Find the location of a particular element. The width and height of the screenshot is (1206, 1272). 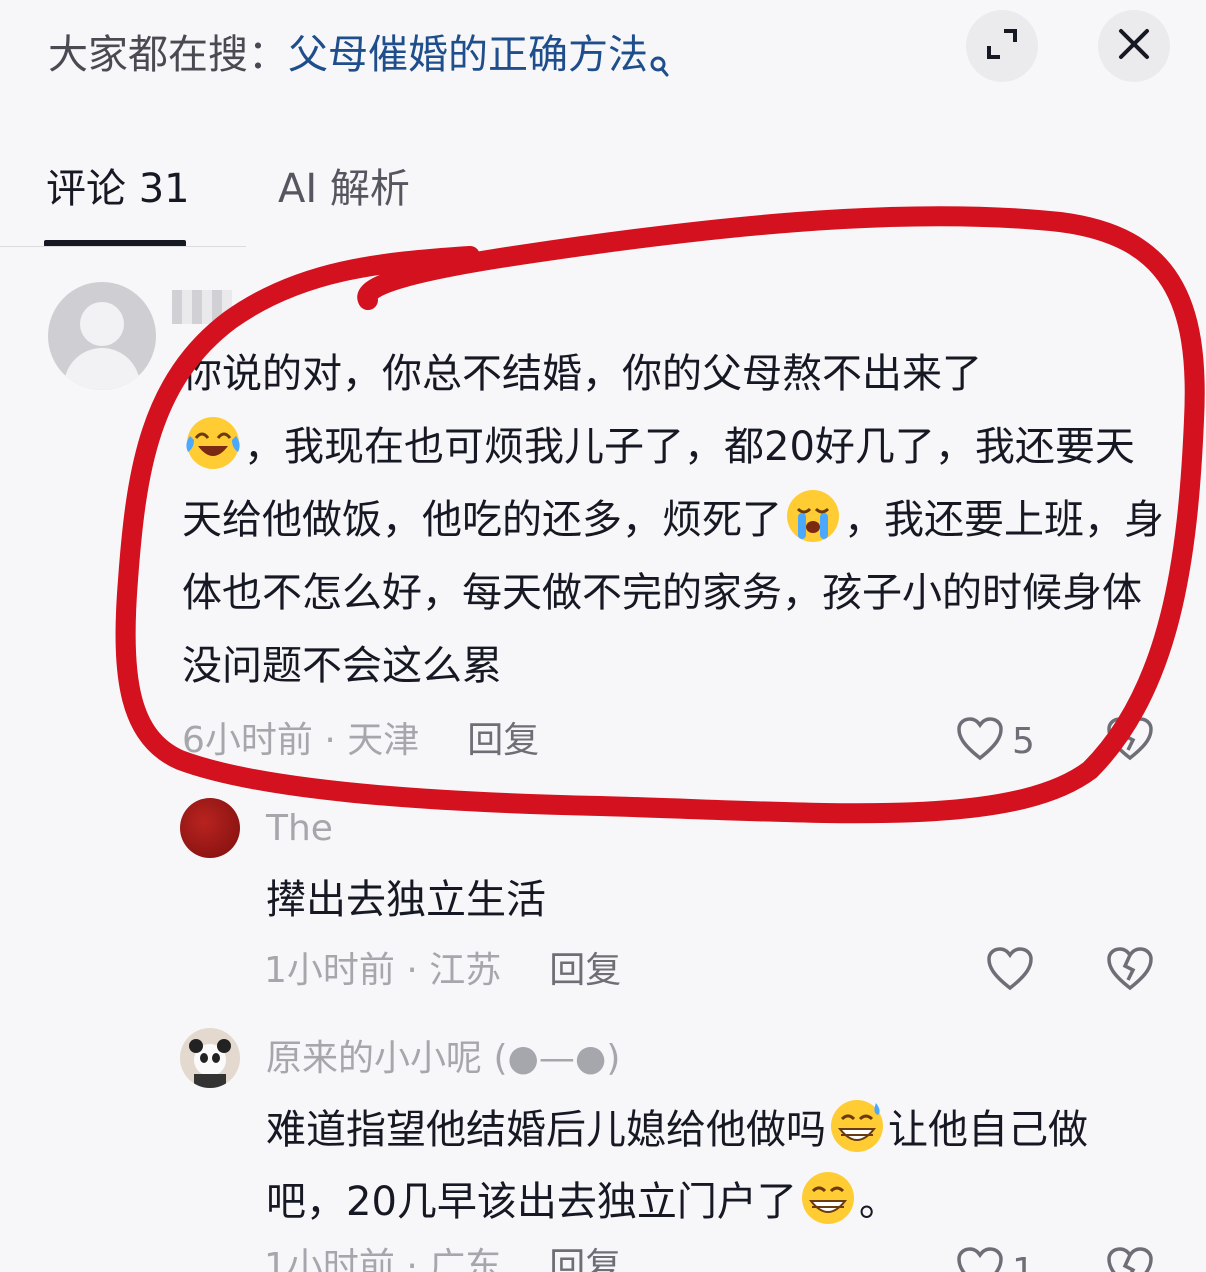

comment-meta: 6小时前 · 天津 回复 is located at coordinates (360, 741).